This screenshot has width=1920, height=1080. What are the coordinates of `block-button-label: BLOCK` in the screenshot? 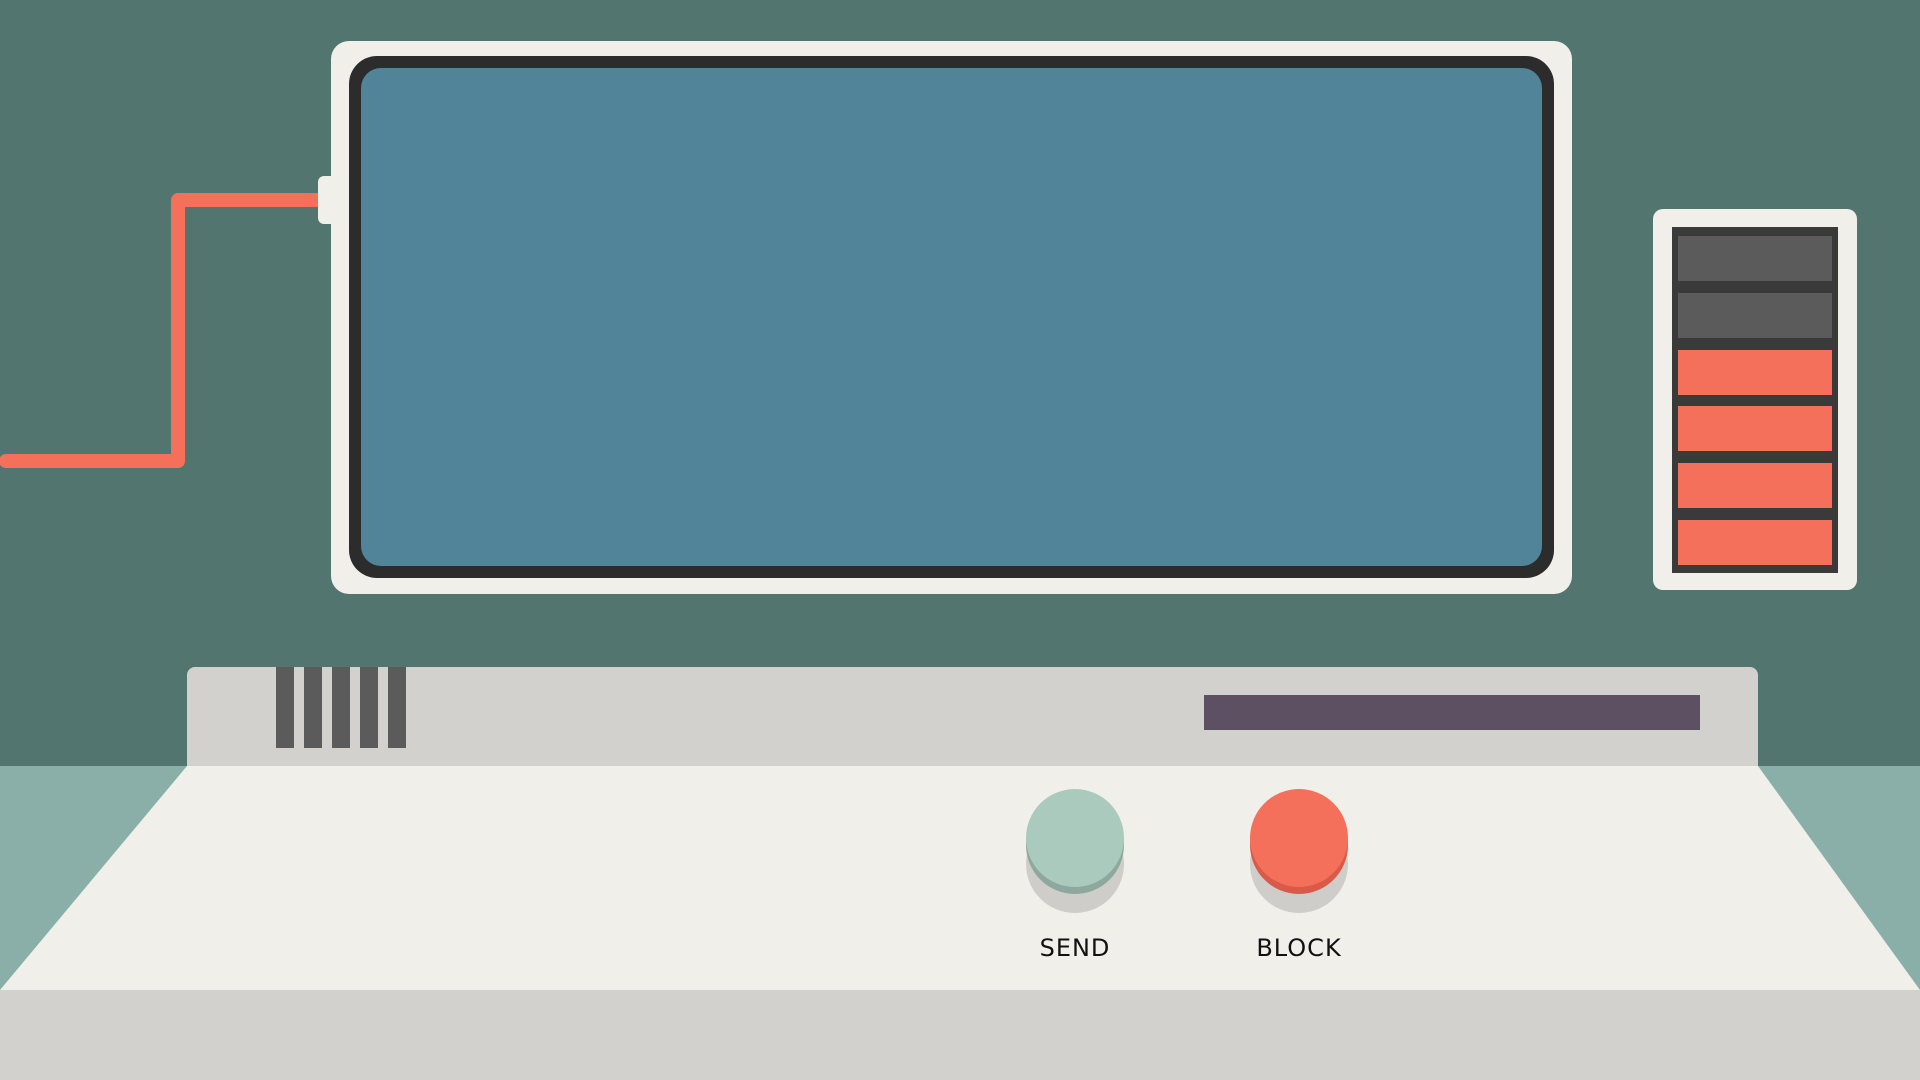 It's located at (1299, 948).